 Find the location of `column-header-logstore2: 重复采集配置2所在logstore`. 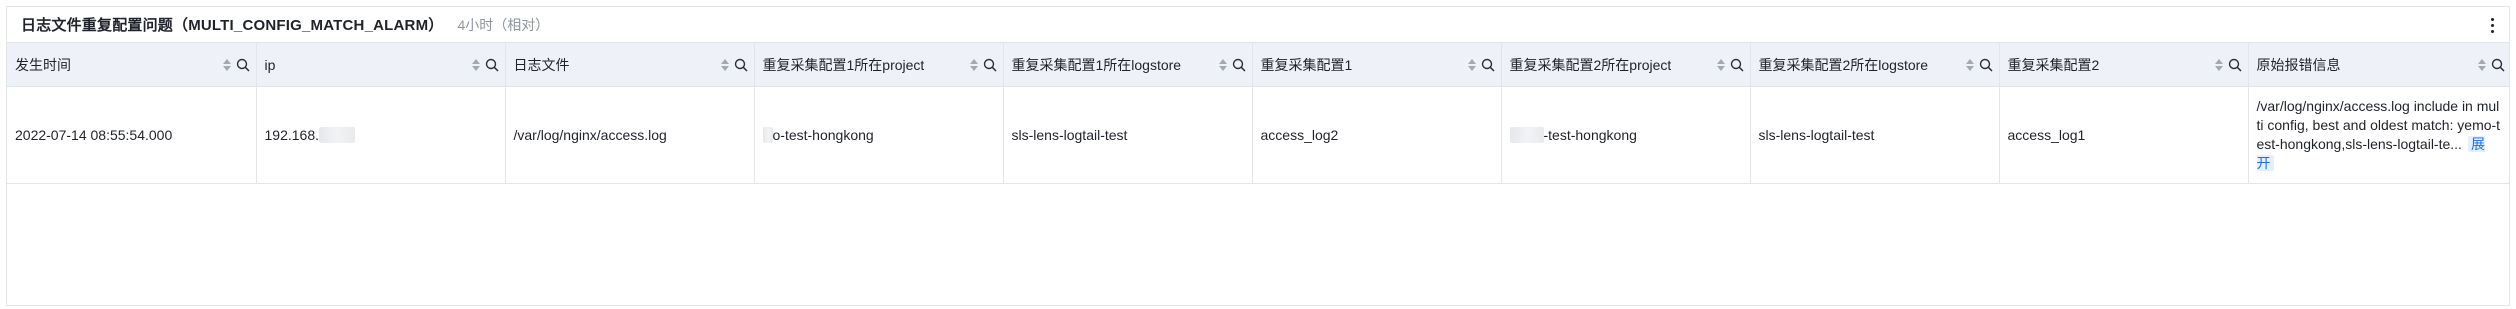

column-header-logstore2: 重复采集配置2所在logstore is located at coordinates (1875, 64).